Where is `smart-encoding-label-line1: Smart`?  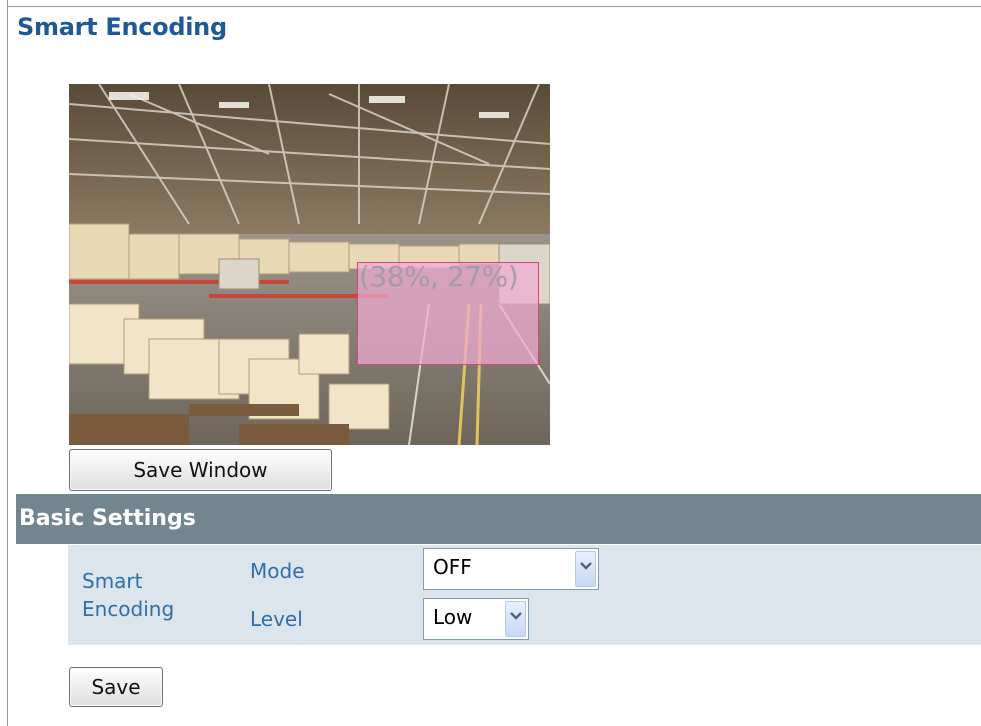 smart-encoding-label-line1: Smart is located at coordinates (112, 581).